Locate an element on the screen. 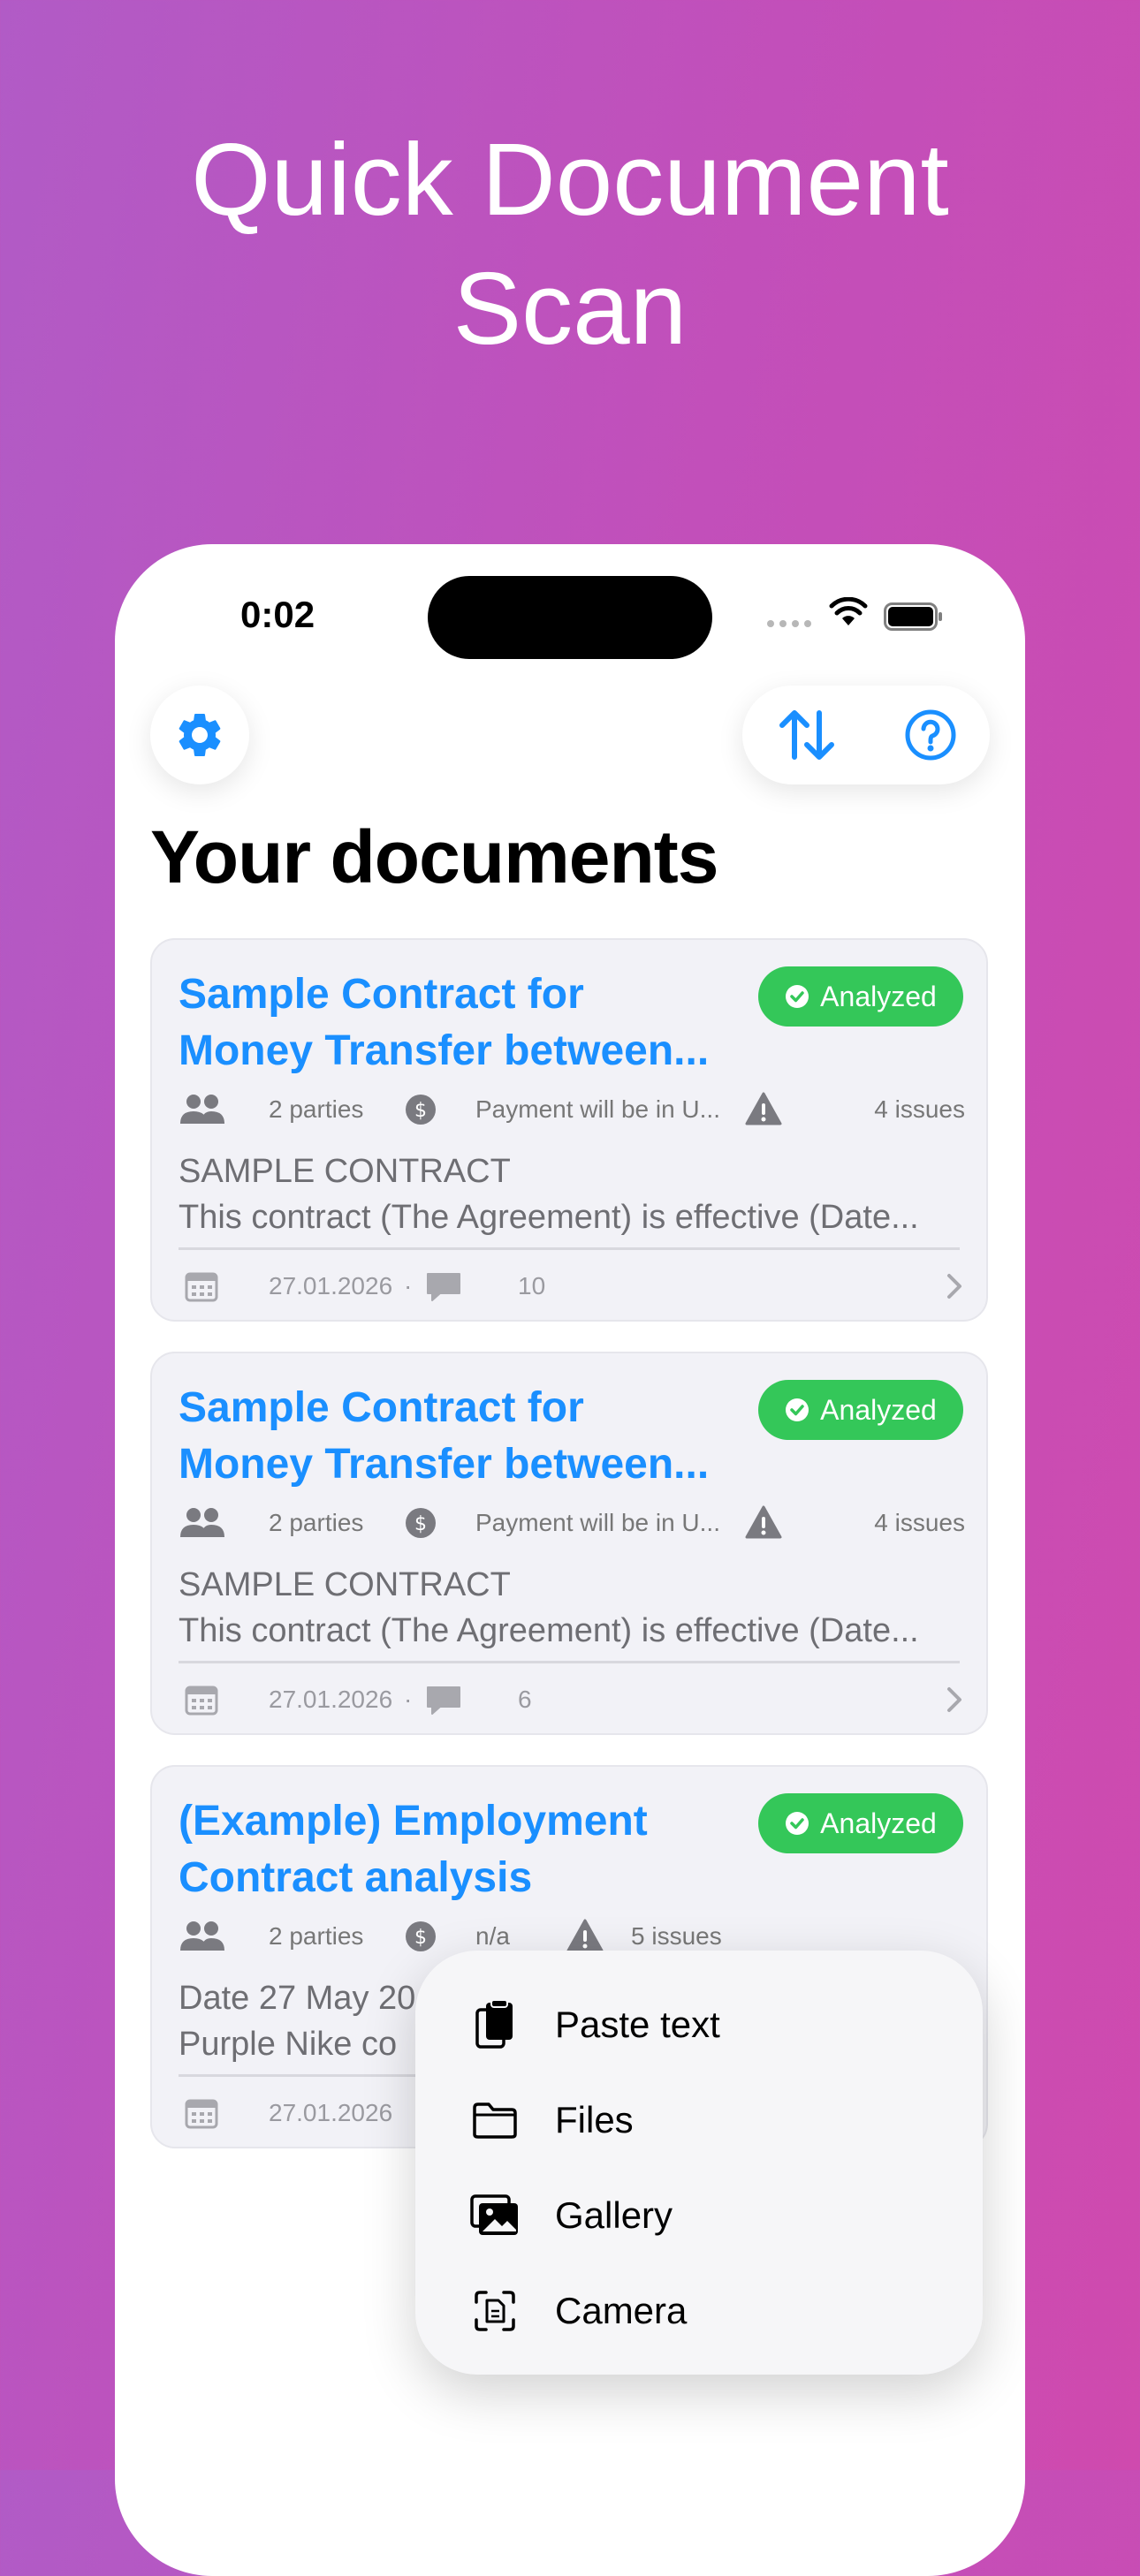  wifi-icon is located at coordinates (848, 611).